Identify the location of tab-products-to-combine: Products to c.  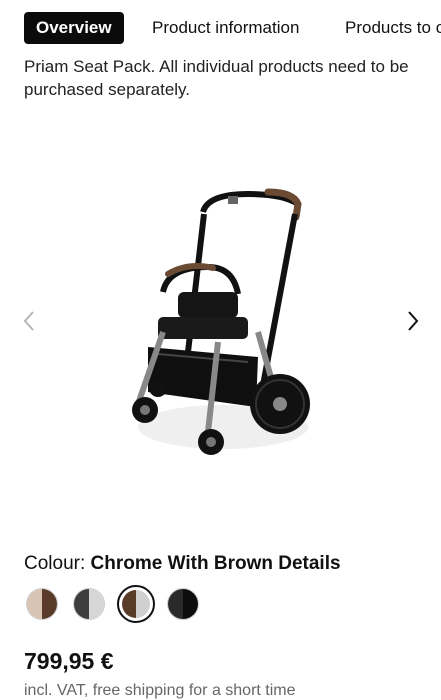
(393, 28).